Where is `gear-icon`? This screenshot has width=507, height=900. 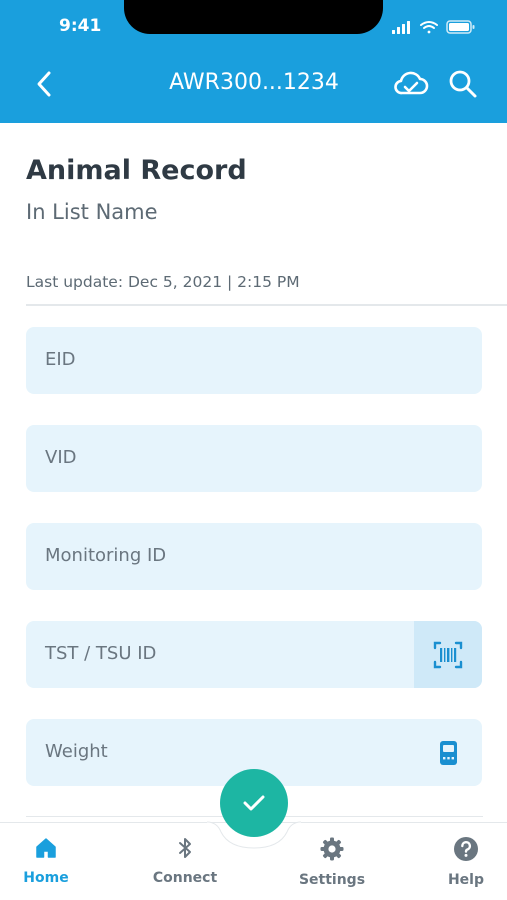
gear-icon is located at coordinates (332, 849).